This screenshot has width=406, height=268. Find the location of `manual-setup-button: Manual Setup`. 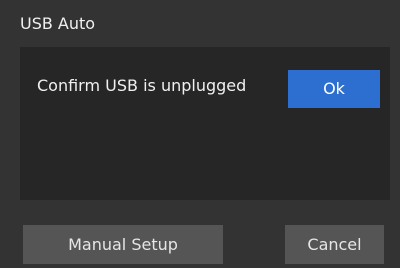

manual-setup-button: Manual Setup is located at coordinates (123, 244).